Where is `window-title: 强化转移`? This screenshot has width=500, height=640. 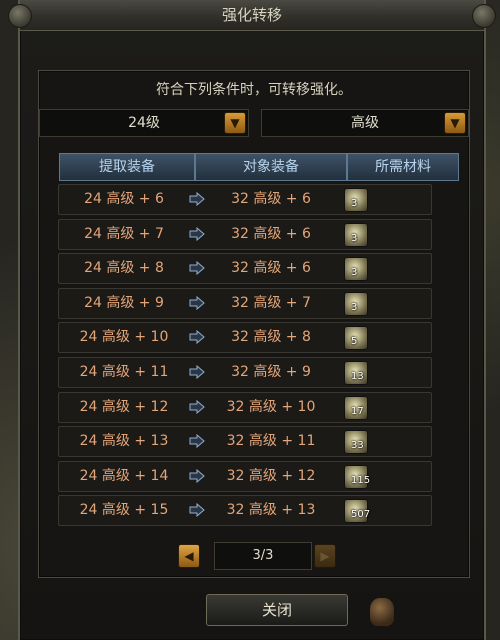
window-title: 强化转移 is located at coordinates (251, 15).